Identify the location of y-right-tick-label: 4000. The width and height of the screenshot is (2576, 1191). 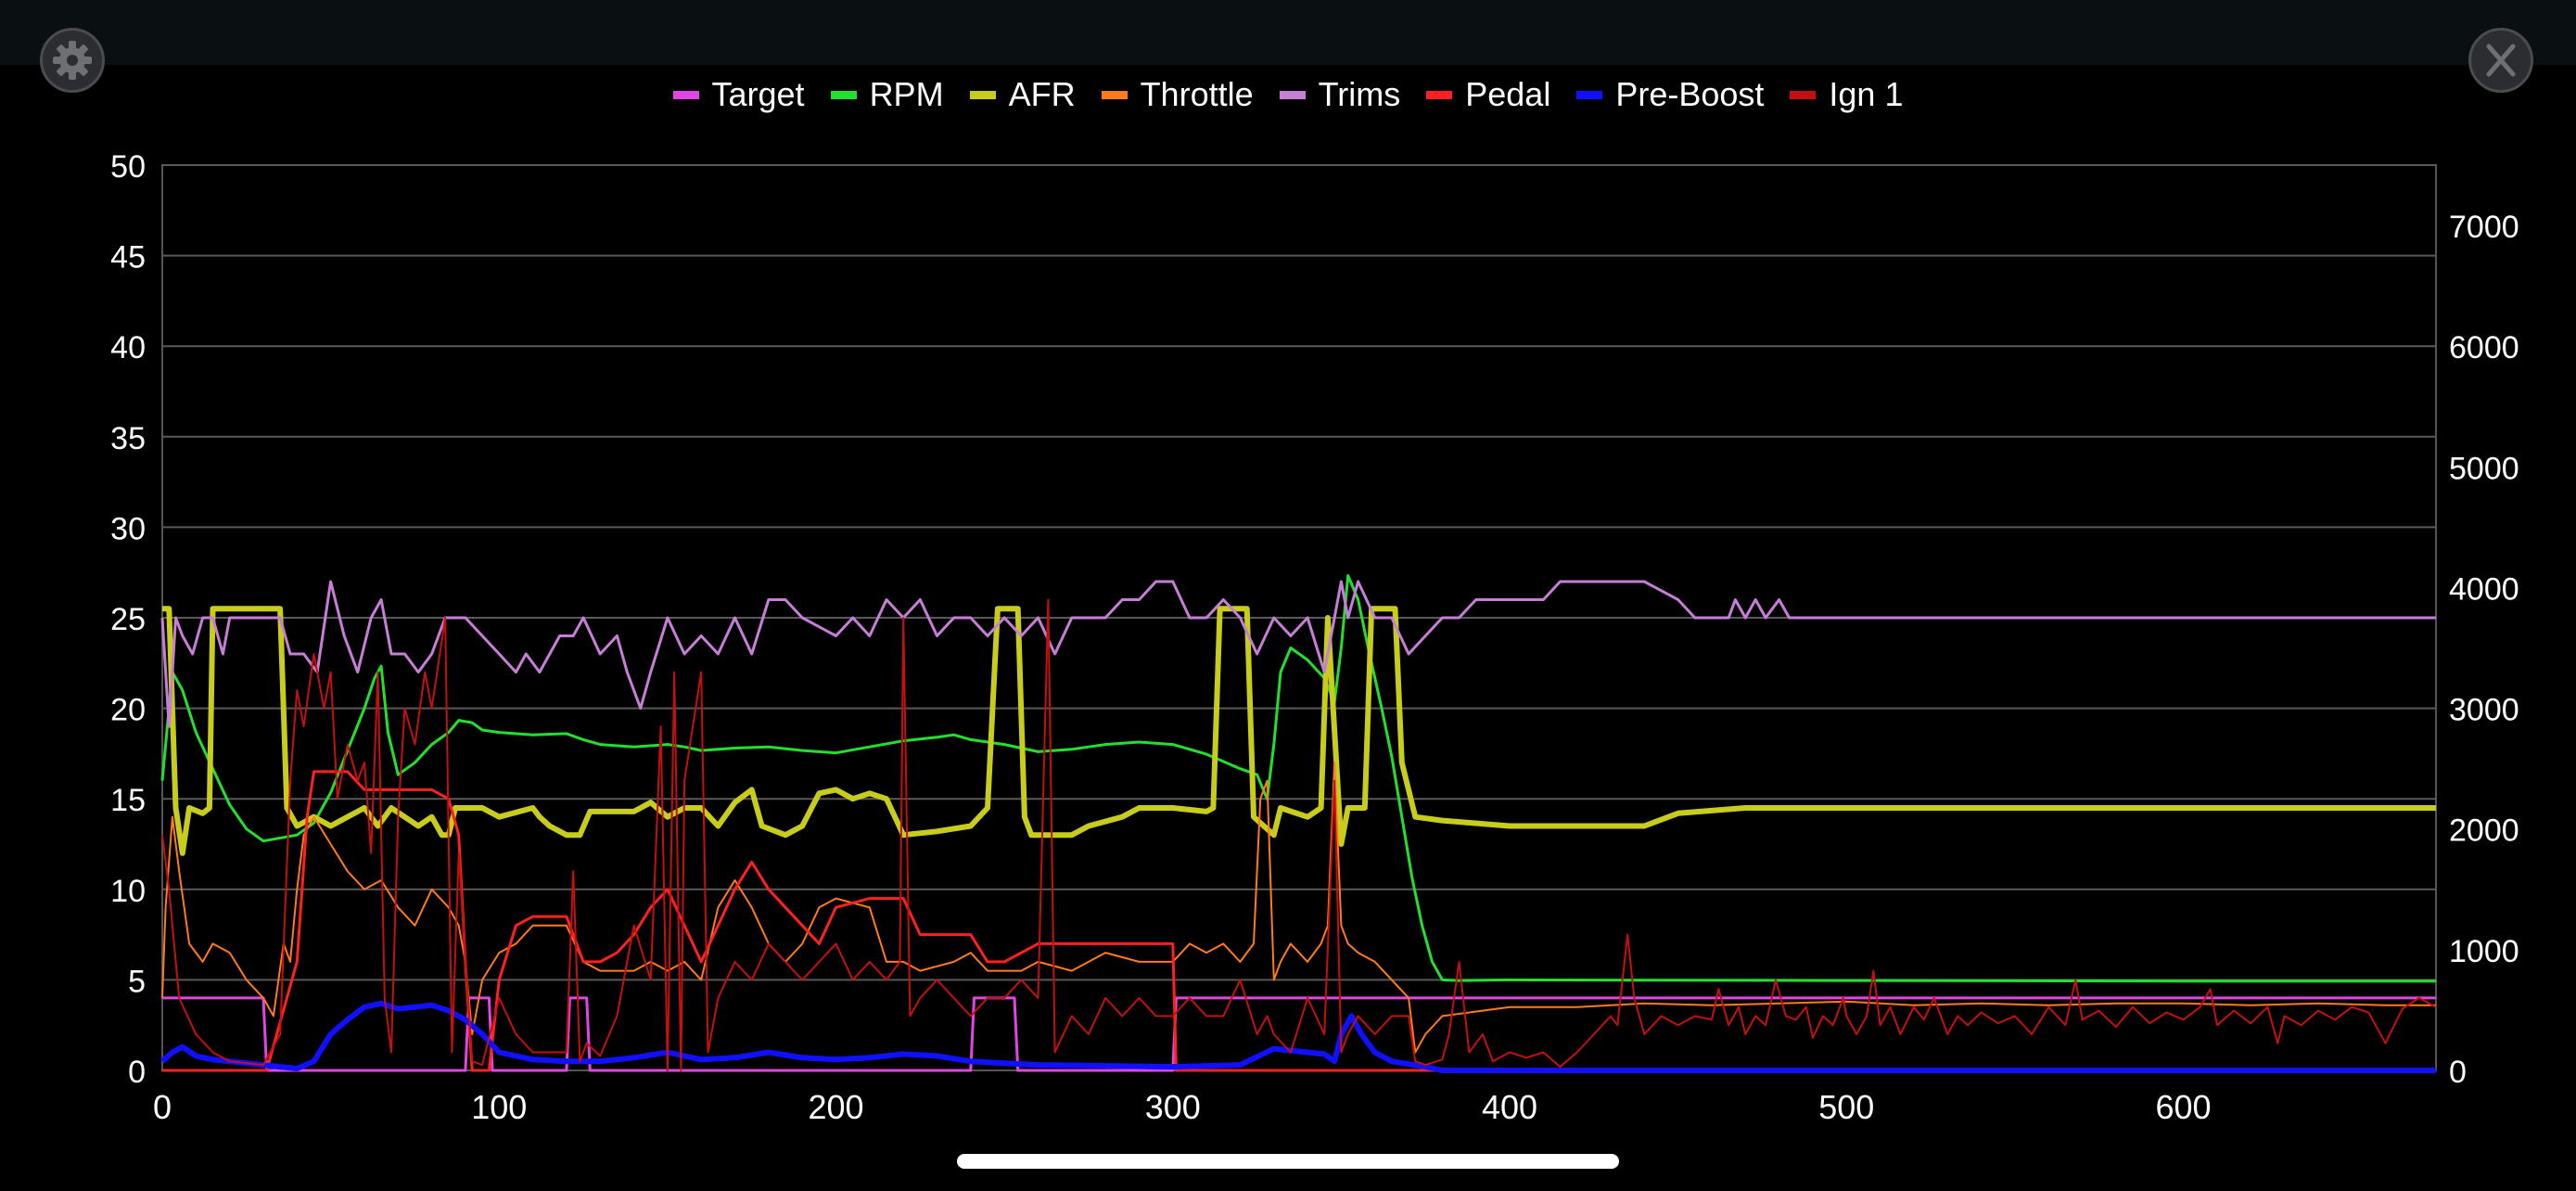
(2484, 589).